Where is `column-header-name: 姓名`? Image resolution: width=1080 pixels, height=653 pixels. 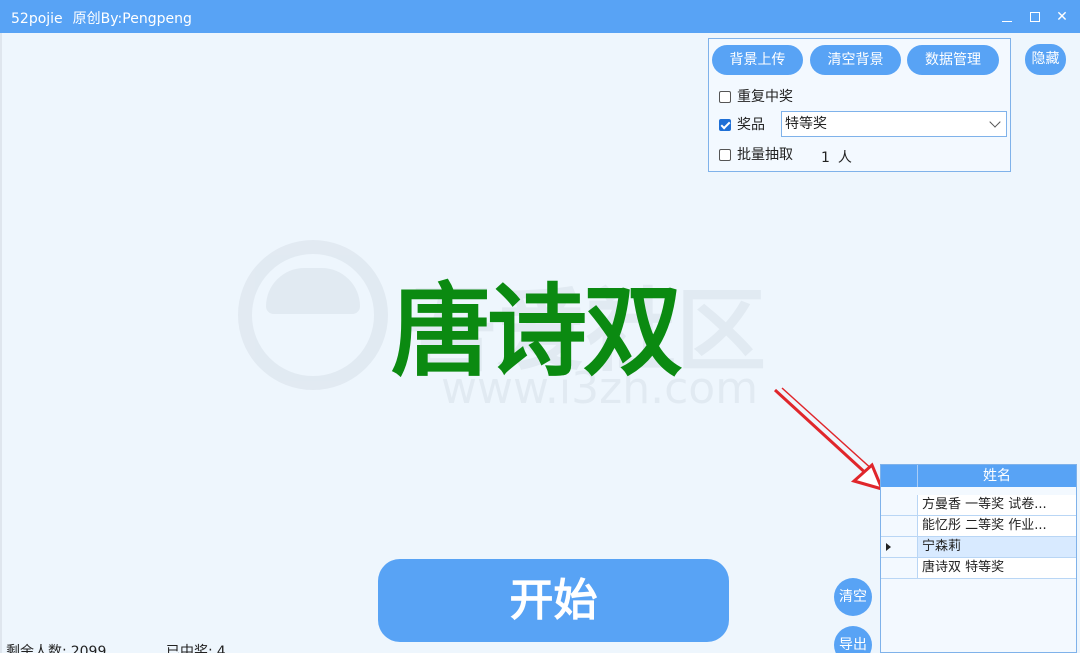 column-header-name: 姓名 is located at coordinates (997, 476).